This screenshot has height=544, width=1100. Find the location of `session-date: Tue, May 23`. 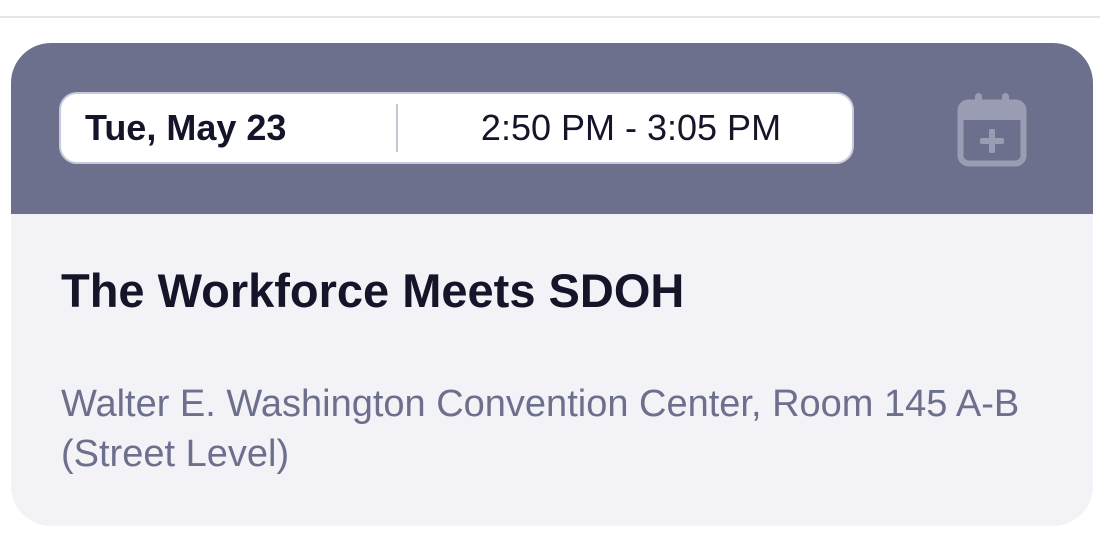

session-date: Tue, May 23 is located at coordinates (186, 127).